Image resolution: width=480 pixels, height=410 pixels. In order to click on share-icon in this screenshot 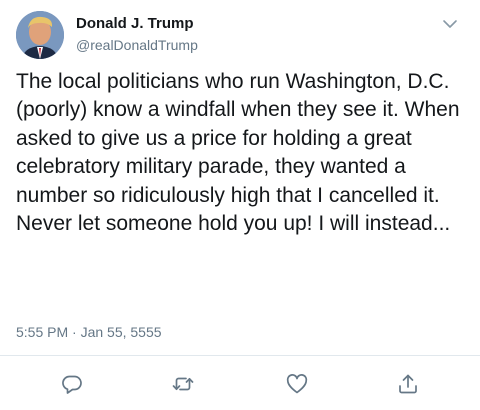, I will do `click(408, 384)`.